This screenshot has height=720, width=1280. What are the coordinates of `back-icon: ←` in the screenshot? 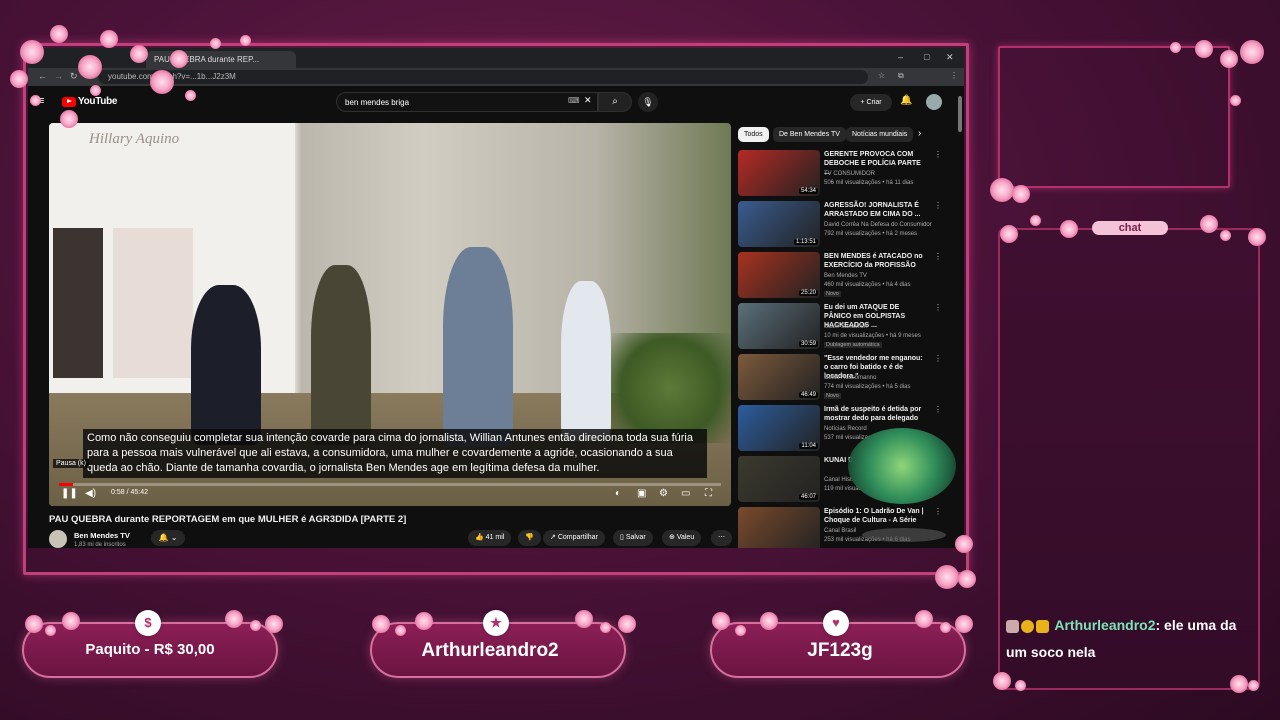 It's located at (42, 76).